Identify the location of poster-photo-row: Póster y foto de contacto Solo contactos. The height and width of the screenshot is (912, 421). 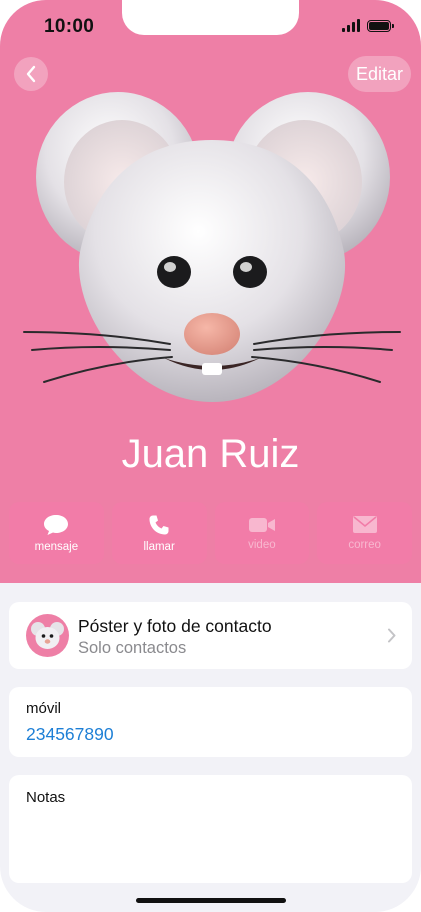
(210, 635).